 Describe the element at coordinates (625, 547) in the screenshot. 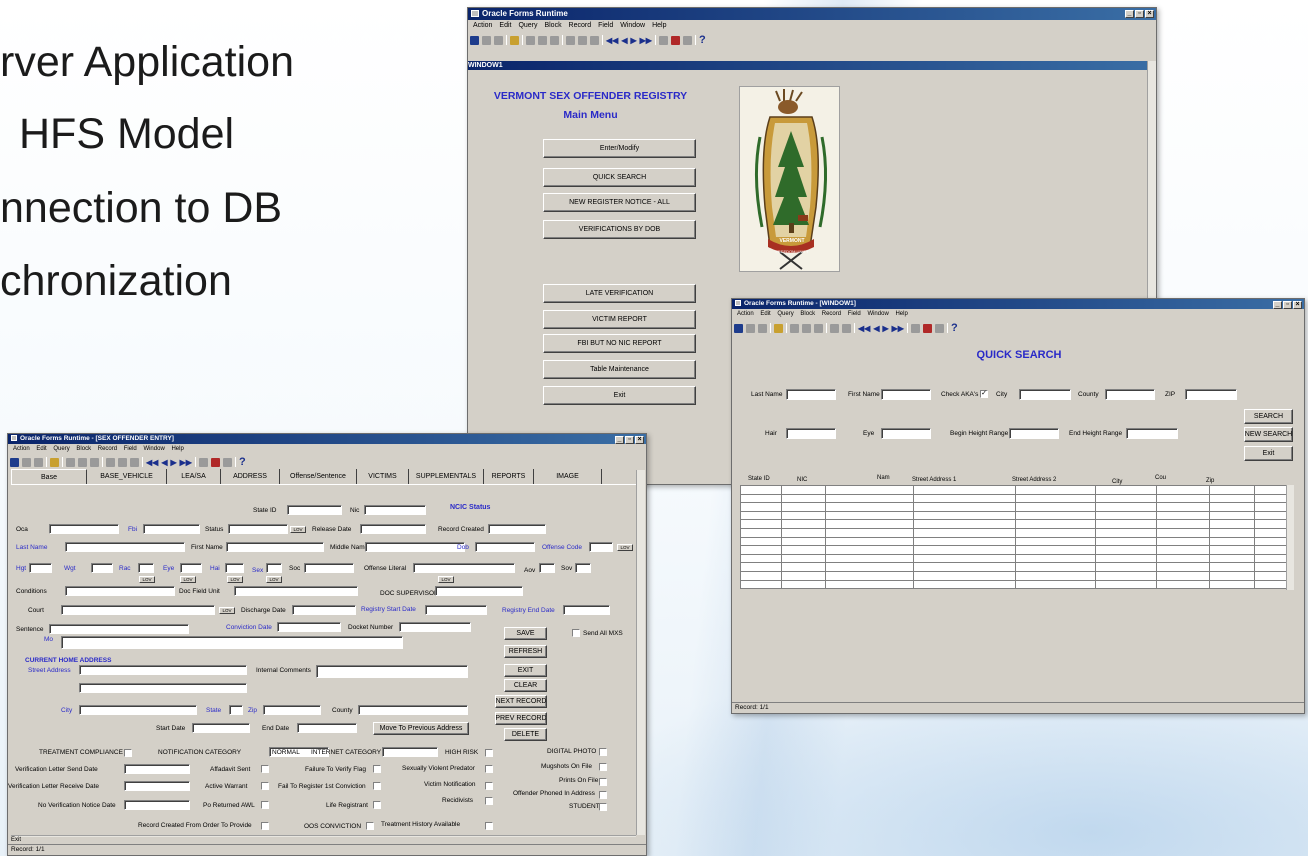

I see `offense-code-lov-button: LOV` at that location.